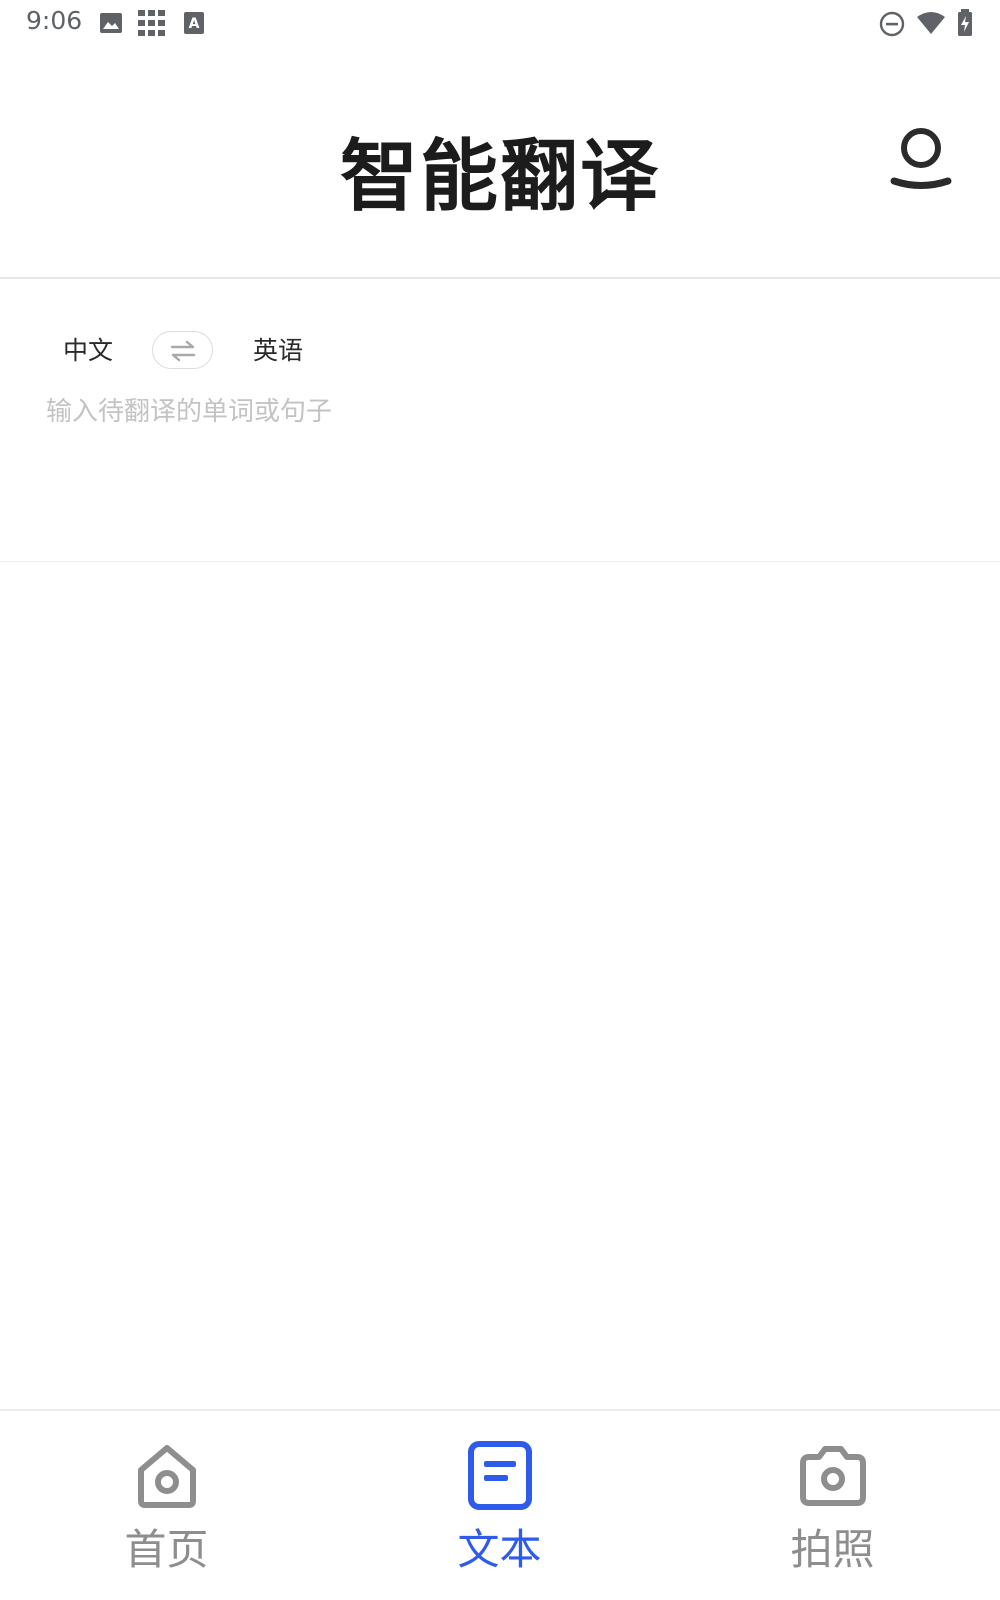 This screenshot has height=1600, width=1000. Describe the element at coordinates (54, 20) in the screenshot. I see `status-time: 9:06` at that location.